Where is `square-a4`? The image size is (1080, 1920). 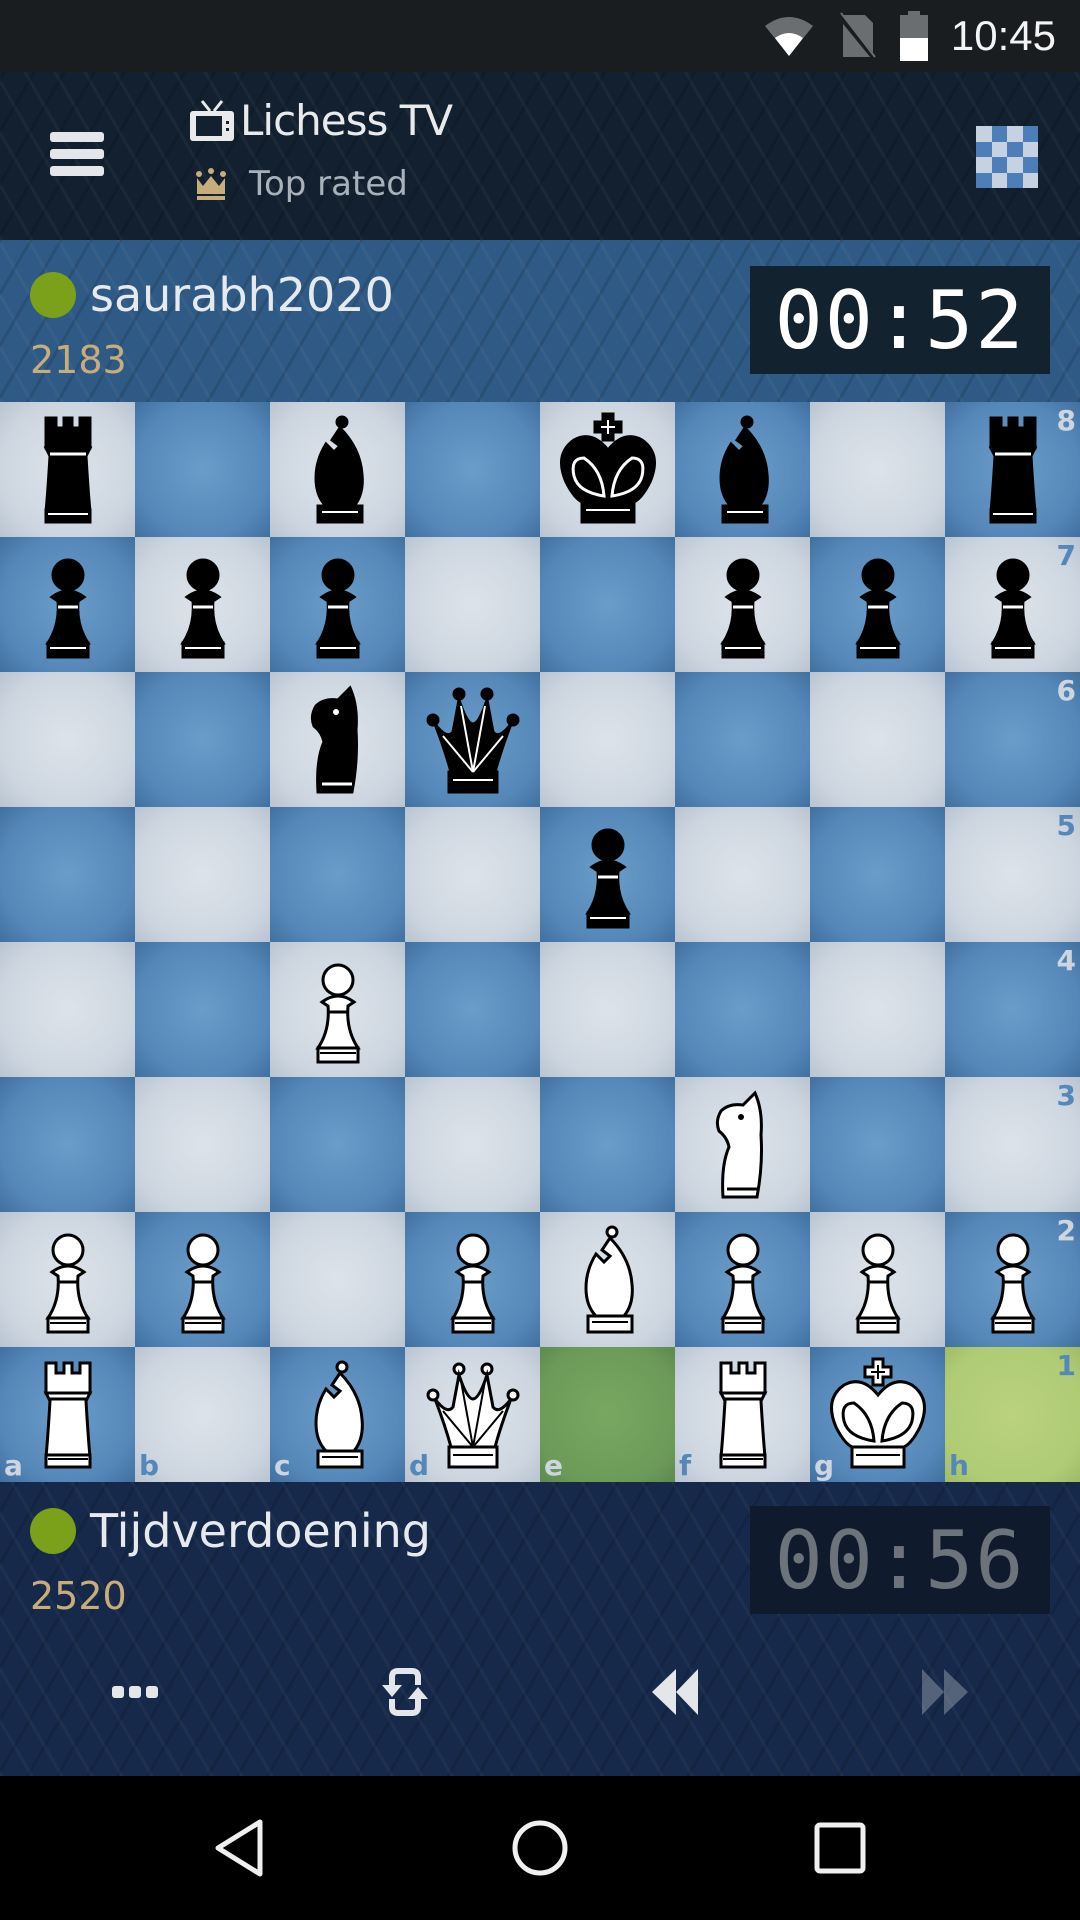
square-a4 is located at coordinates (67, 1009).